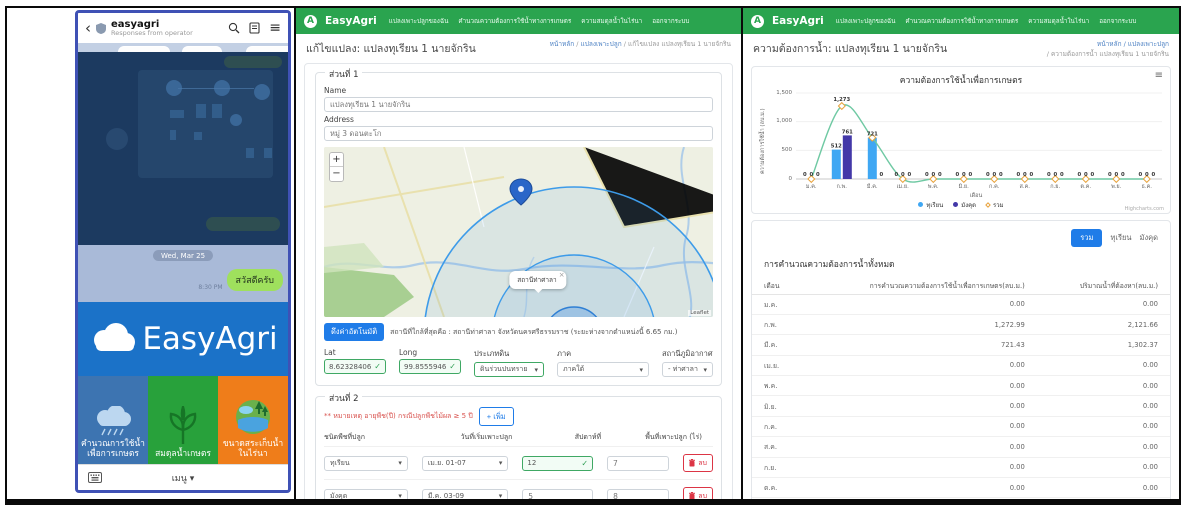 This screenshot has height=513, width=1187. Describe the element at coordinates (336, 160) in the screenshot. I see `zoom-in-button: +` at that location.